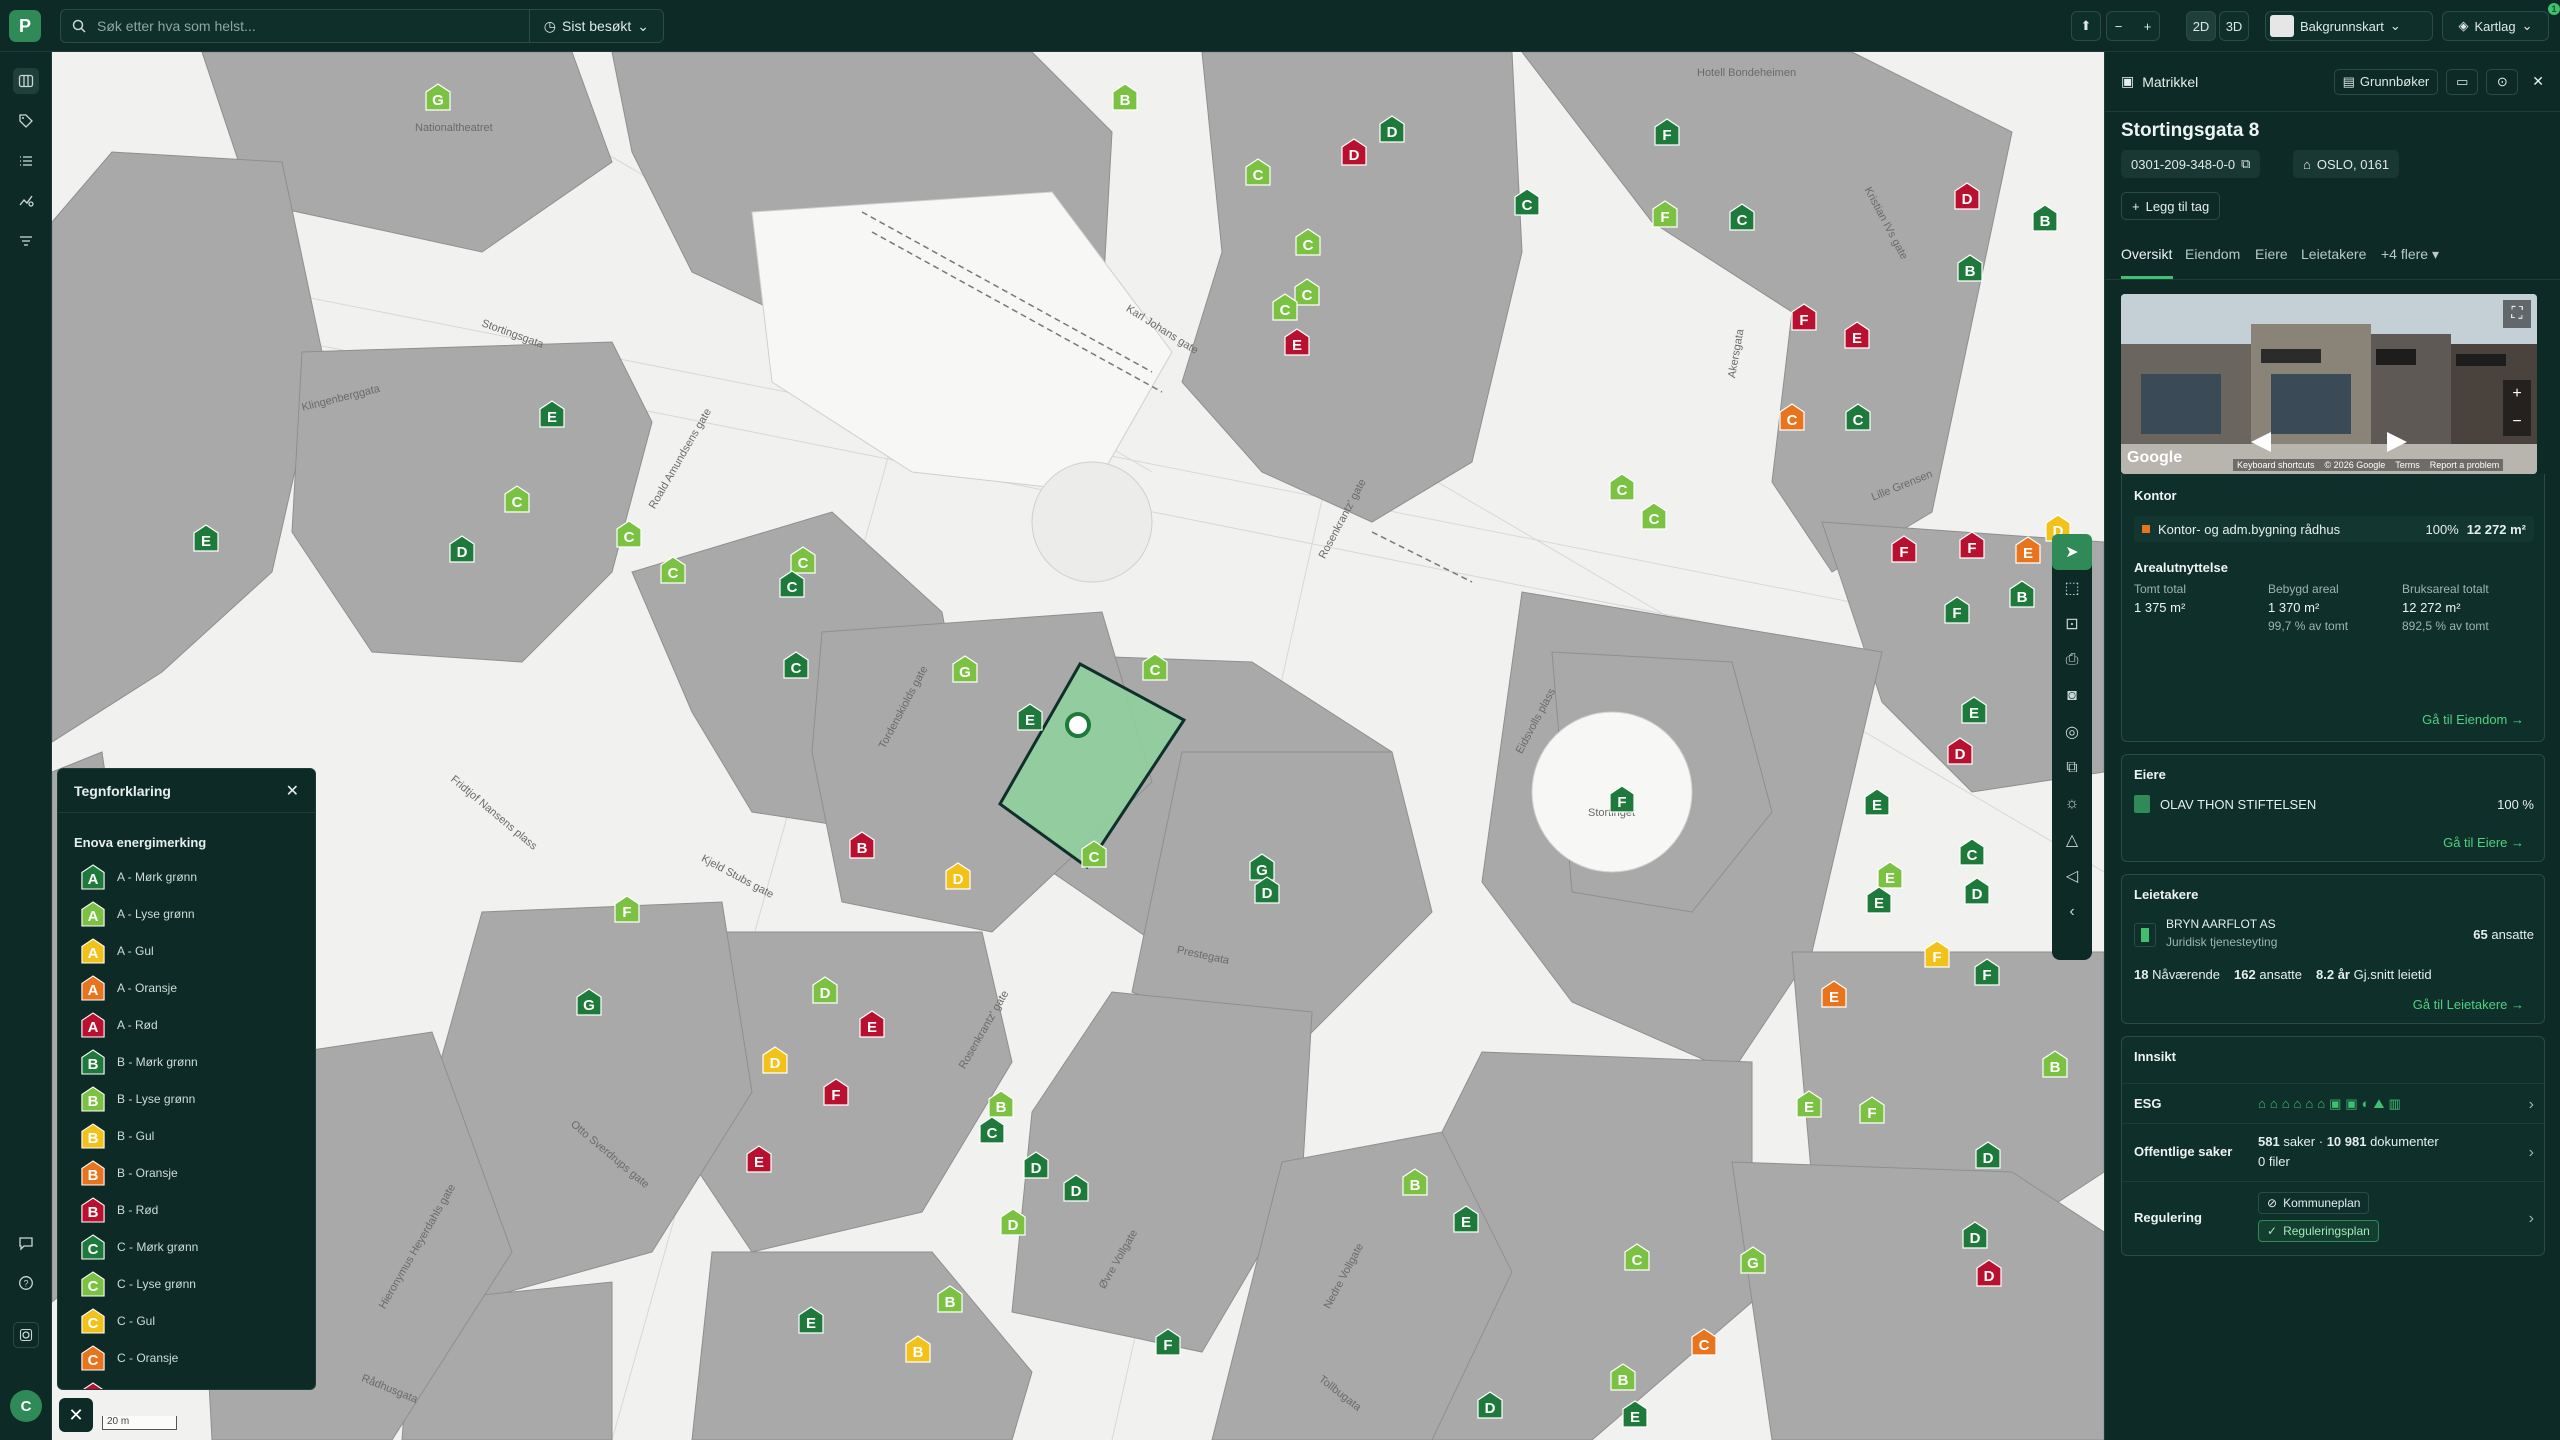 The image size is (2560, 1440). I want to click on close-icon: ✕, so click(292, 791).